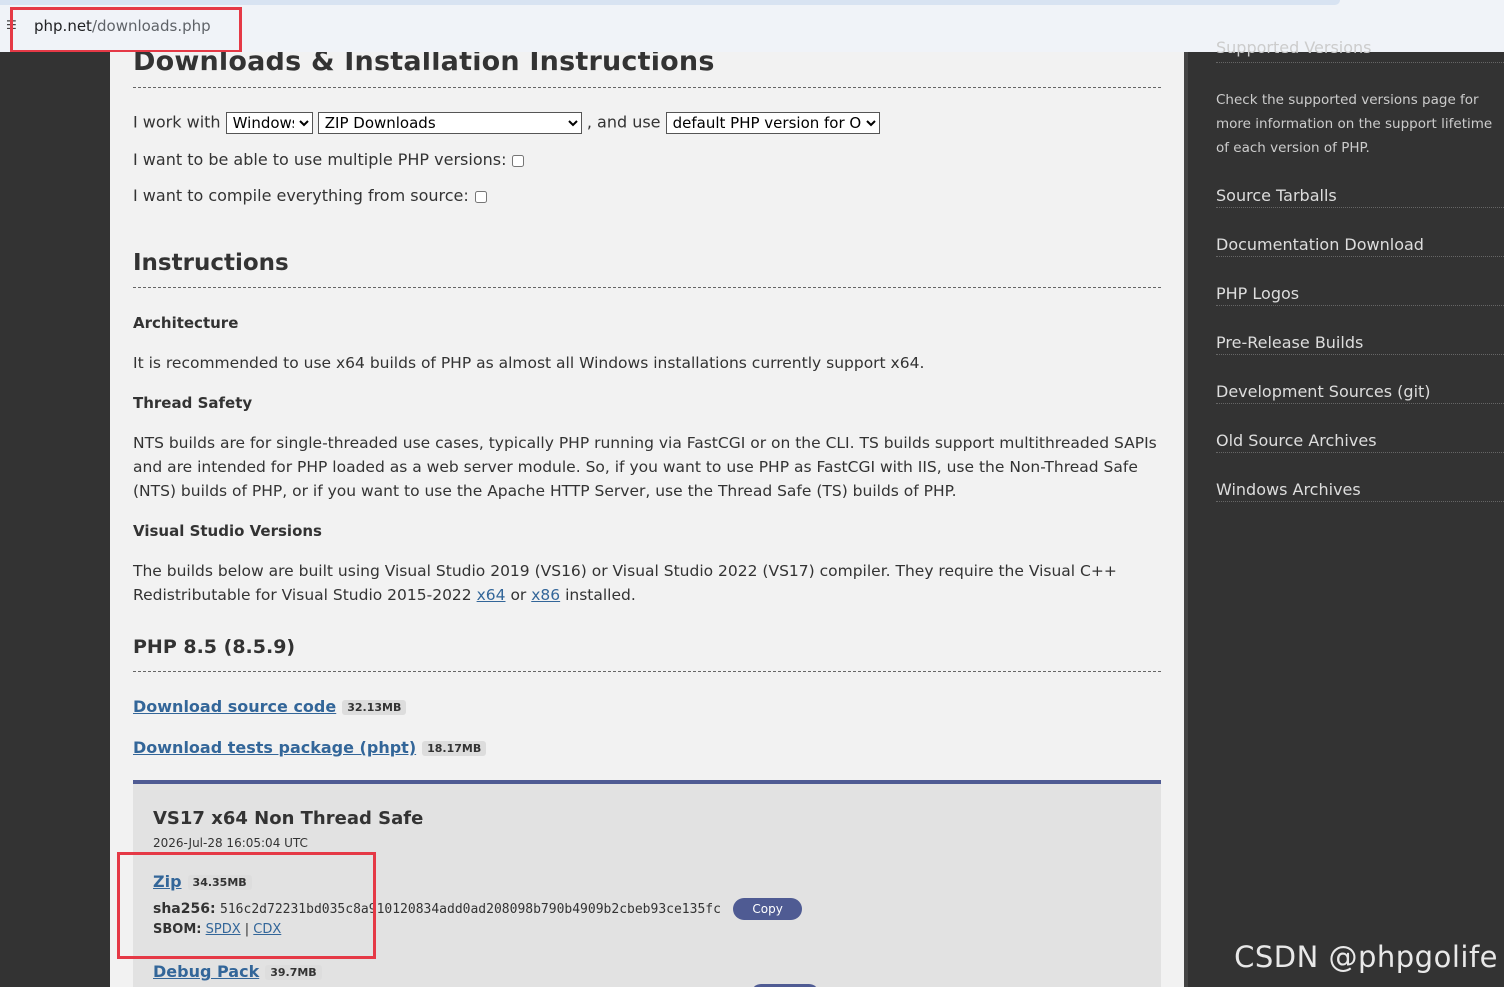 The height and width of the screenshot is (987, 1504). I want to click on vc-redist-x86-link: x86, so click(545, 595).